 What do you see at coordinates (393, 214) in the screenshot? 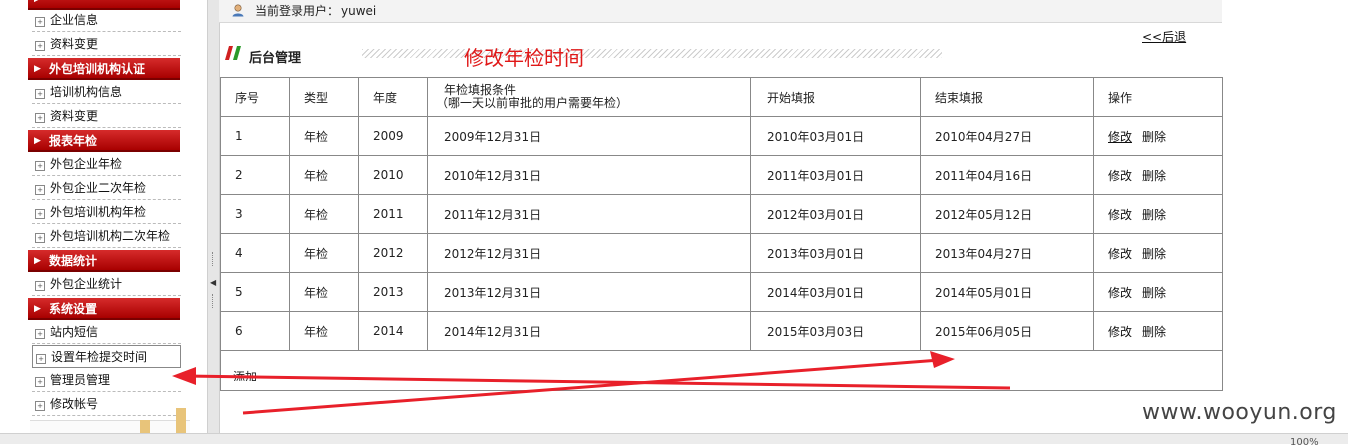
I see `cell-year: 2011` at bounding box center [393, 214].